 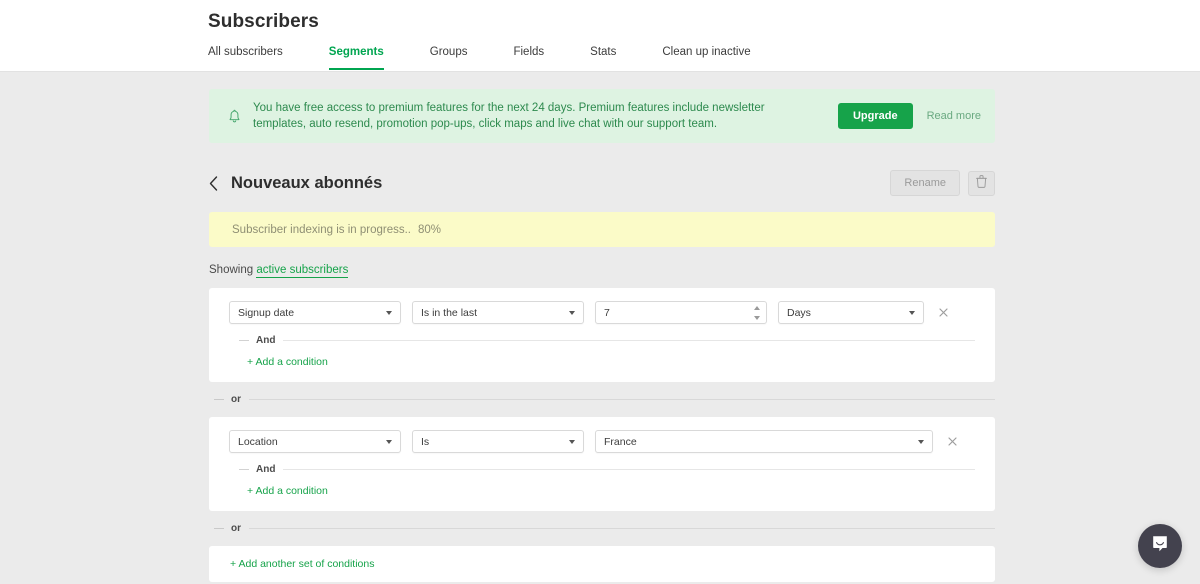 I want to click on chat-bubble-icon, so click(x=1160, y=546).